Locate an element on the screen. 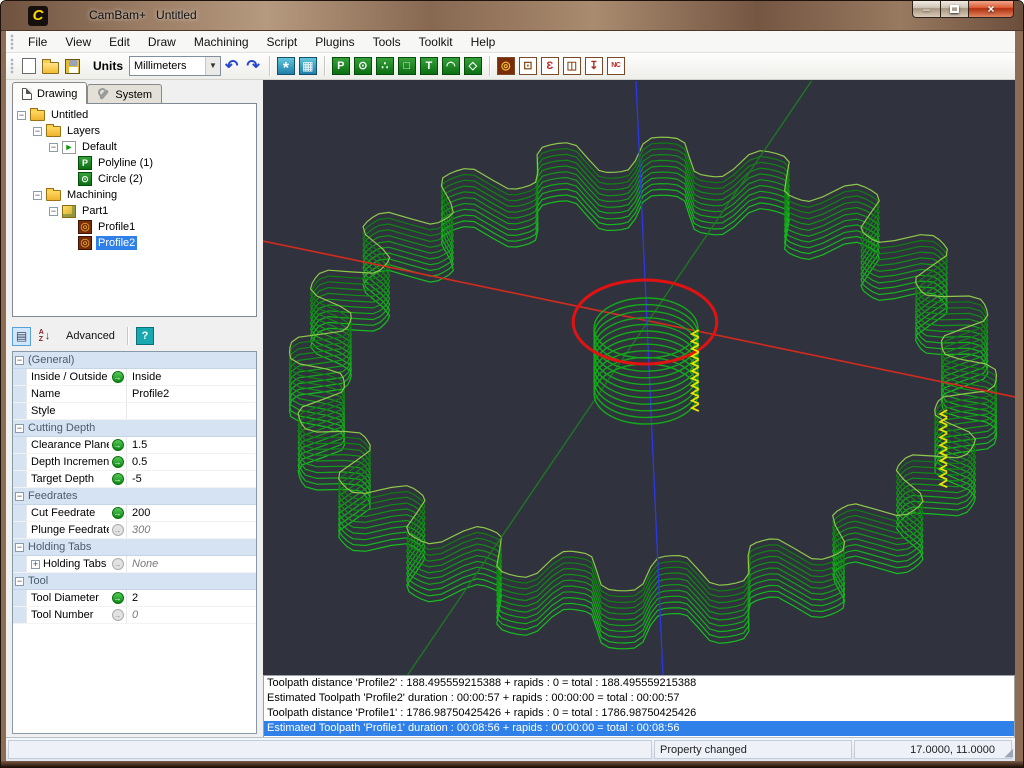  property-row: Tool Diameter → 2 is located at coordinates (134, 598).